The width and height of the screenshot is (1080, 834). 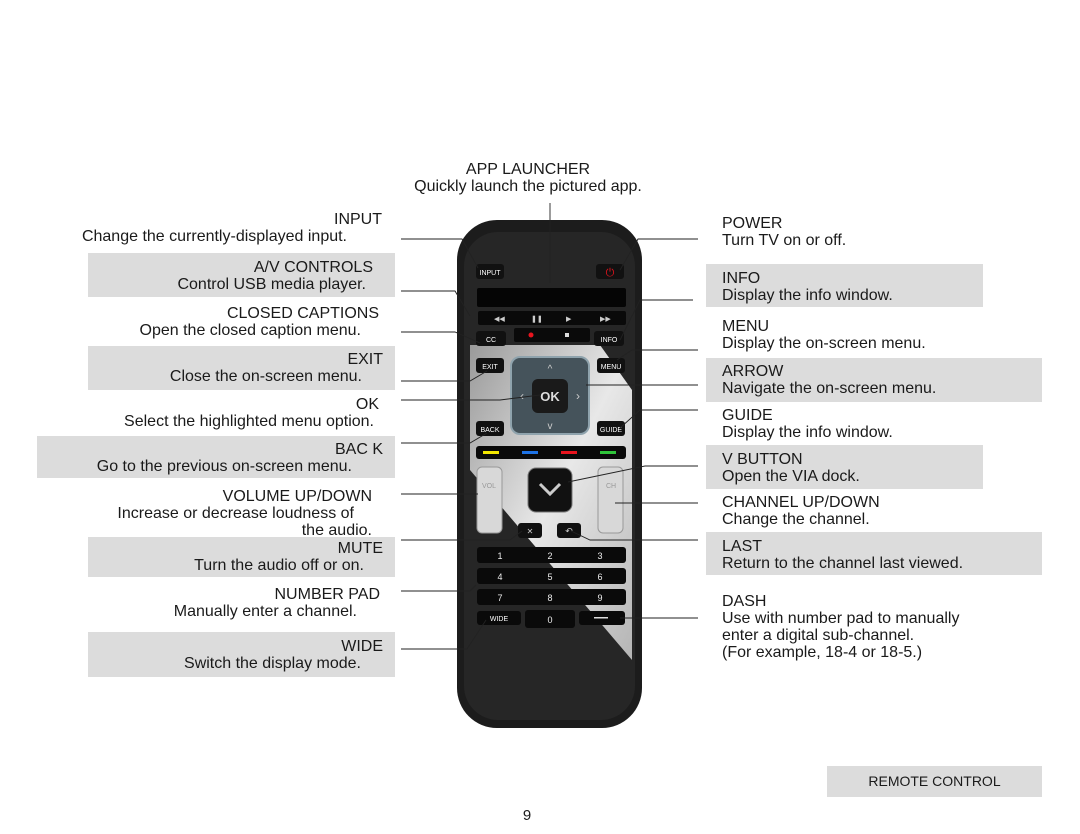 What do you see at coordinates (550, 396) in the screenshot?
I see `svg-text: OK` at bounding box center [550, 396].